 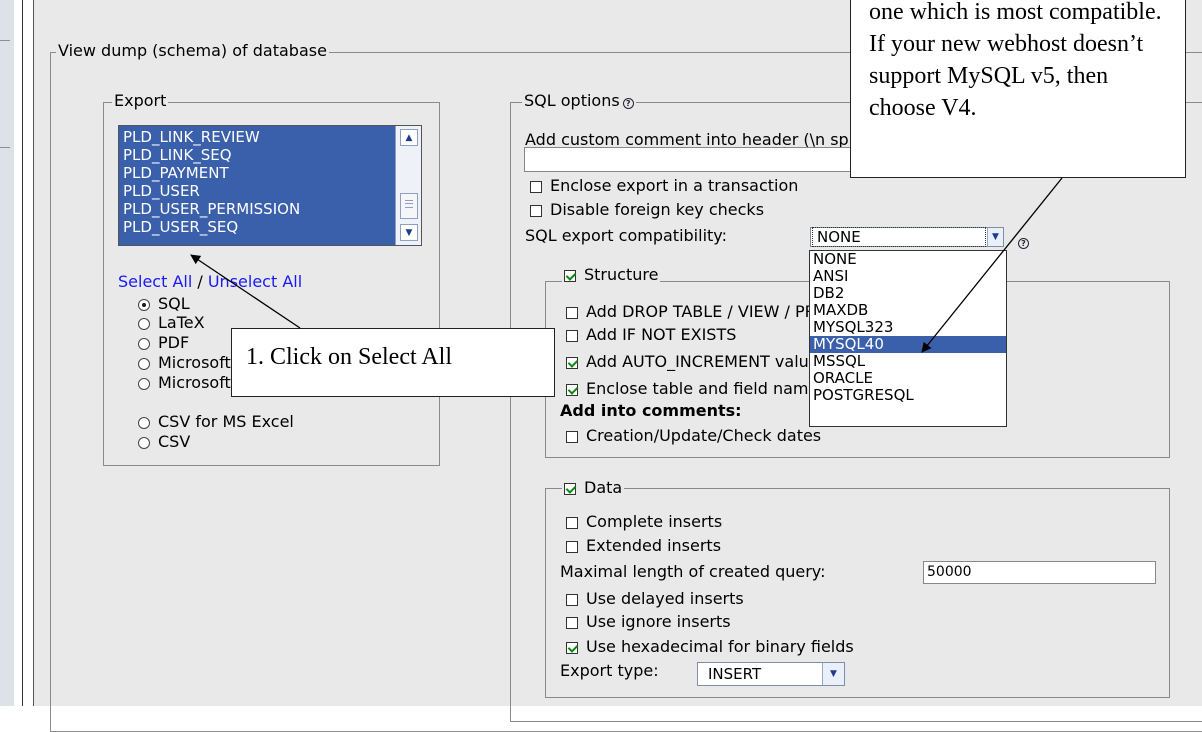 What do you see at coordinates (245, 291) in the screenshot?
I see `arrow-to-select-all` at bounding box center [245, 291].